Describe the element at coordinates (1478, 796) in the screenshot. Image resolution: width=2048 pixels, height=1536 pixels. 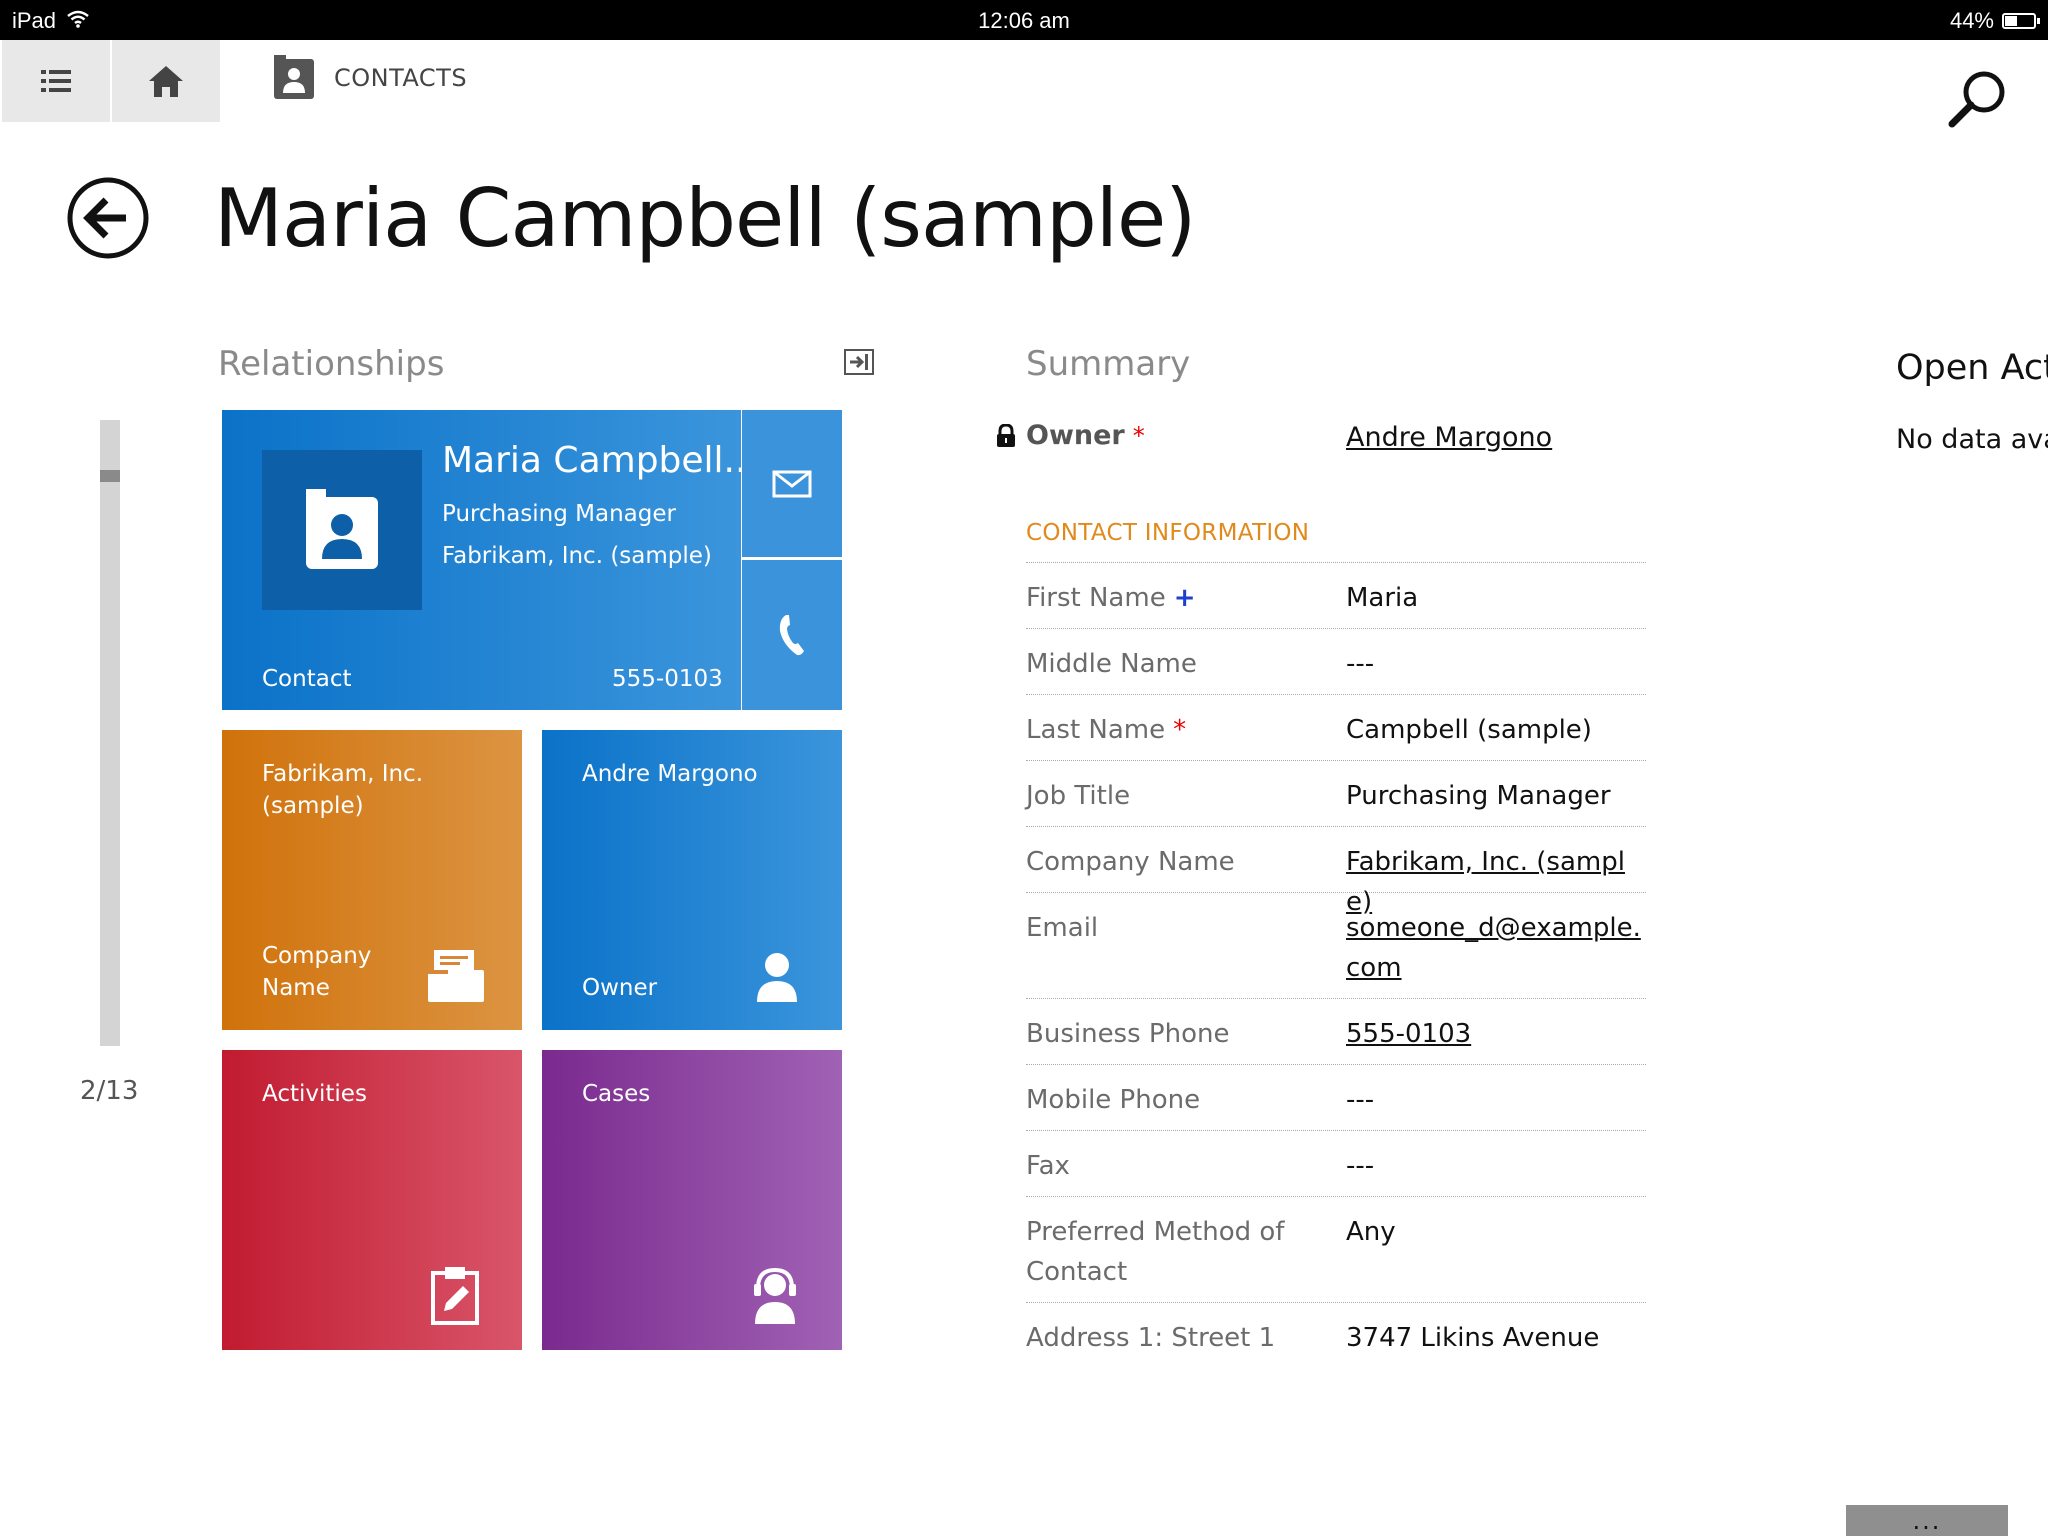
I see `field-value: Purchasing Manager` at that location.